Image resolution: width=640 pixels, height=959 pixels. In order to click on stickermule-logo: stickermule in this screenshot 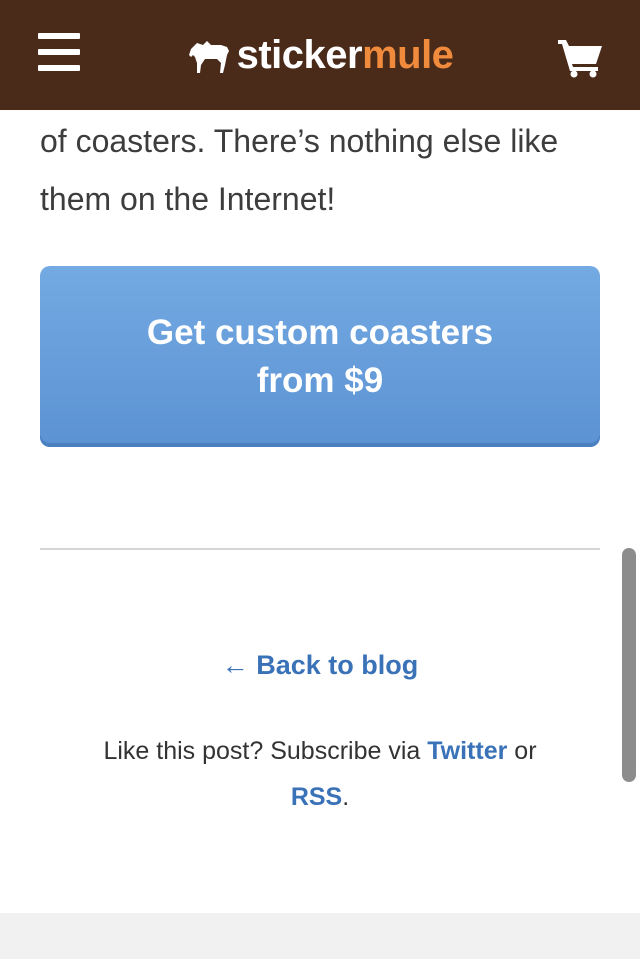, I will do `click(320, 55)`.